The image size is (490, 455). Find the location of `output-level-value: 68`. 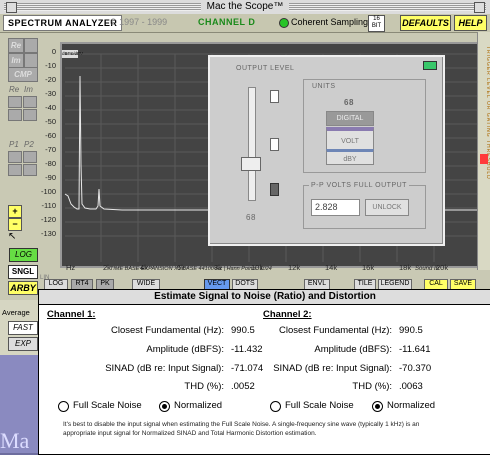

output-level-value: 68 is located at coordinates (251, 217).